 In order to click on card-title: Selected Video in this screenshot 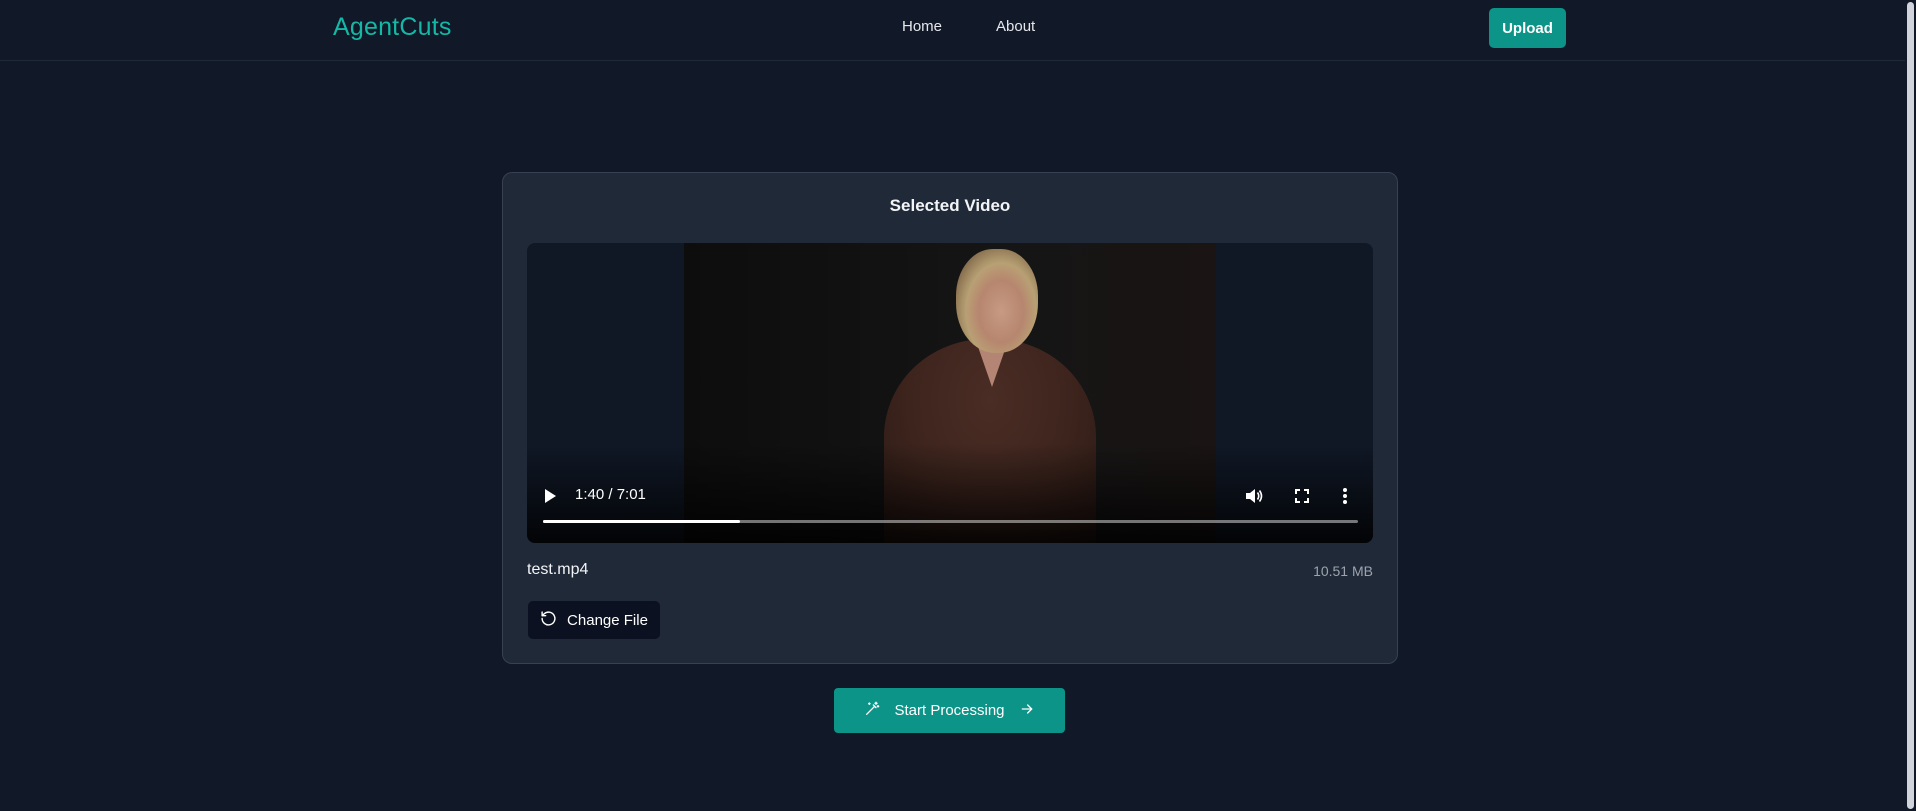, I will do `click(950, 205)`.